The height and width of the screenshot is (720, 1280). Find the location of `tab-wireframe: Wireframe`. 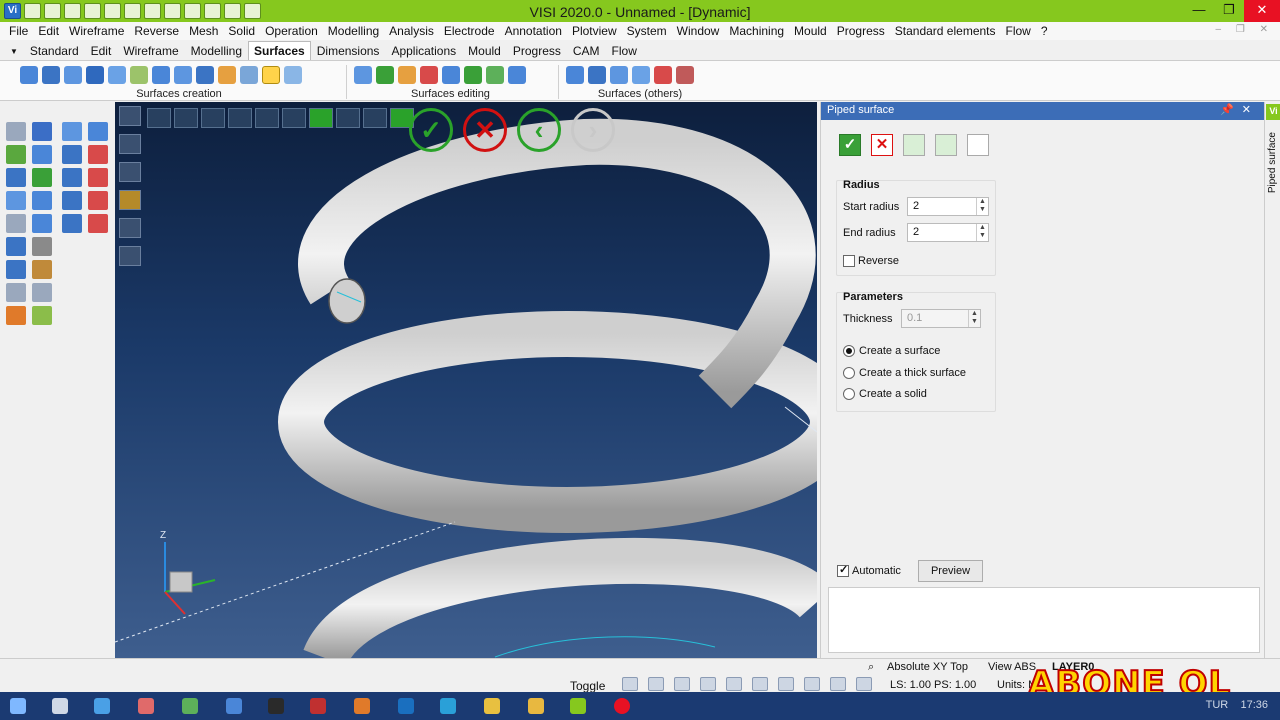

tab-wireframe: Wireframe is located at coordinates (150, 50).